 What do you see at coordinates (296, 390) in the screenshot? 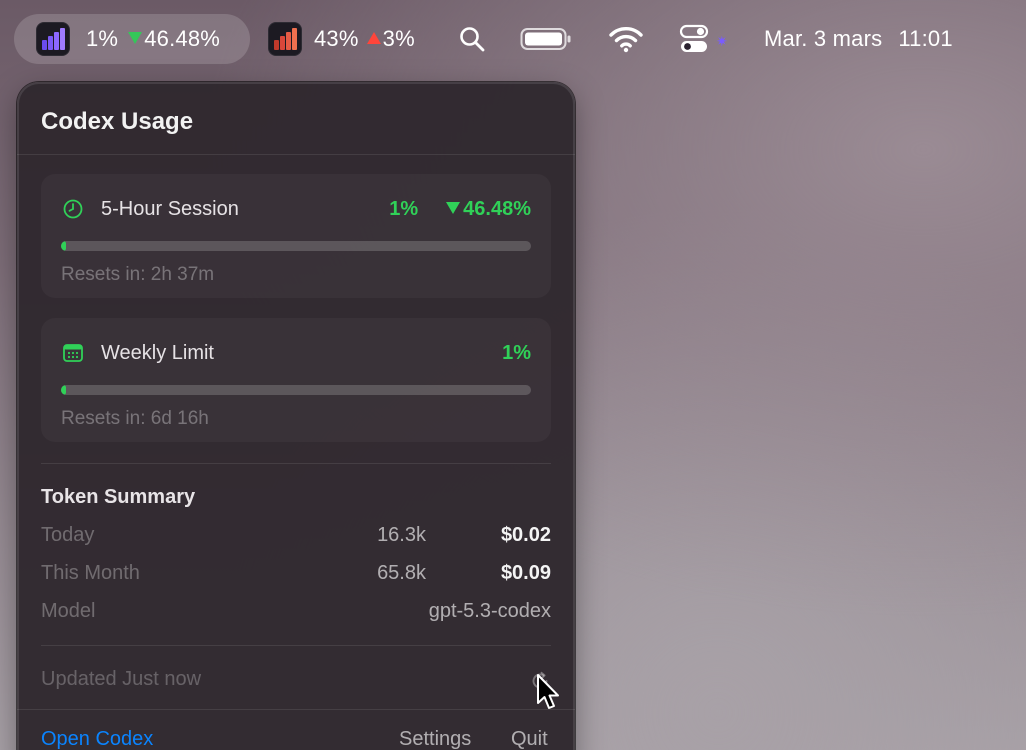
I see `weekly-progress-bar` at bounding box center [296, 390].